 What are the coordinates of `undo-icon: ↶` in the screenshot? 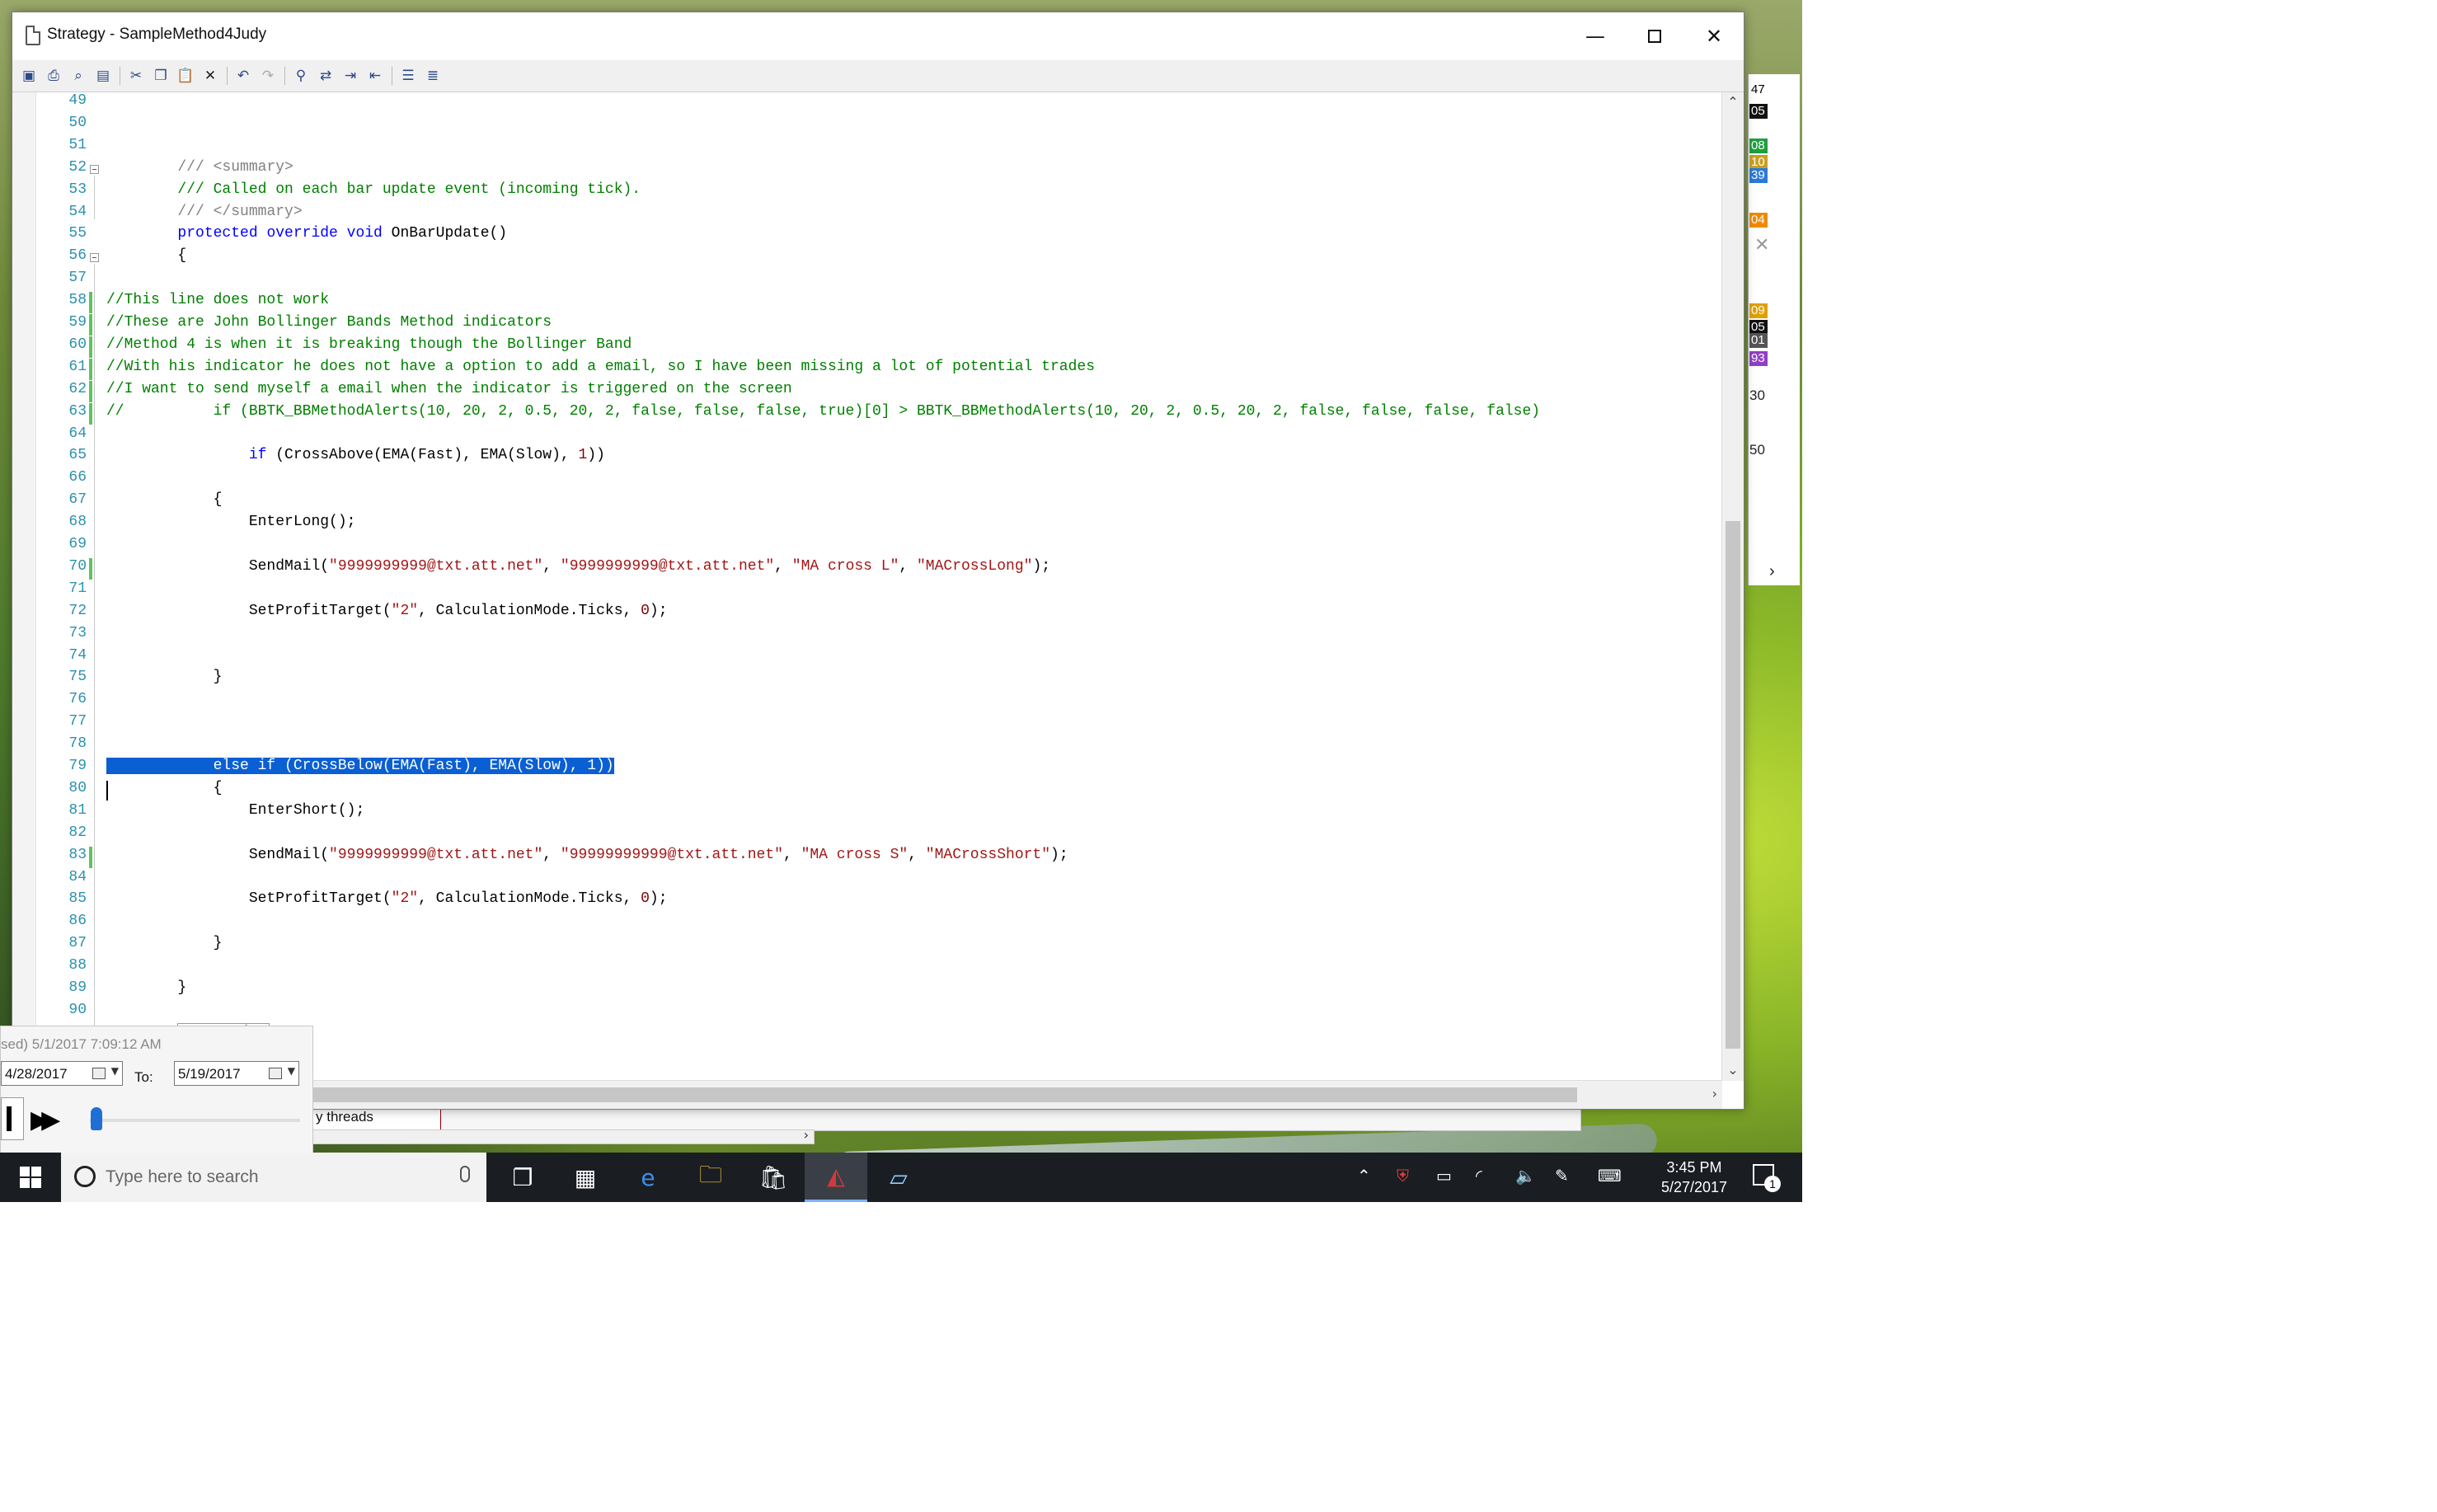 It's located at (243, 76).